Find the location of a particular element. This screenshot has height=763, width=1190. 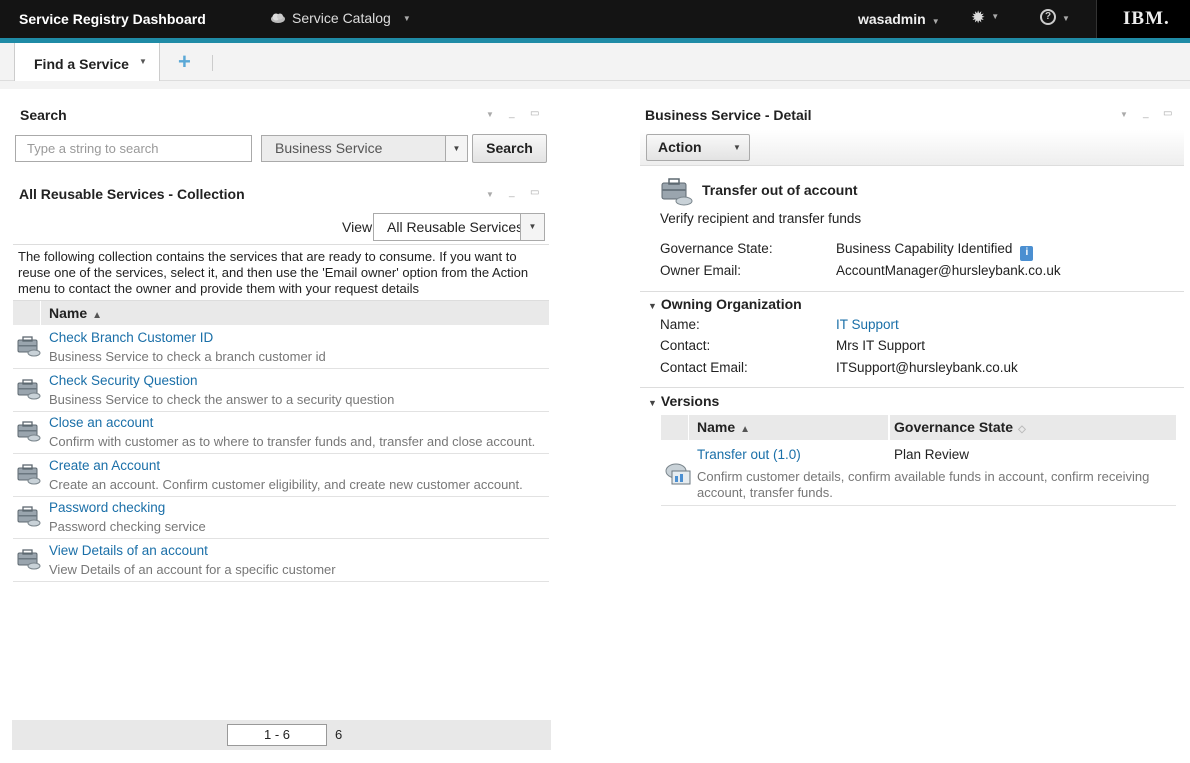

action-label: Action is located at coordinates (680, 147).